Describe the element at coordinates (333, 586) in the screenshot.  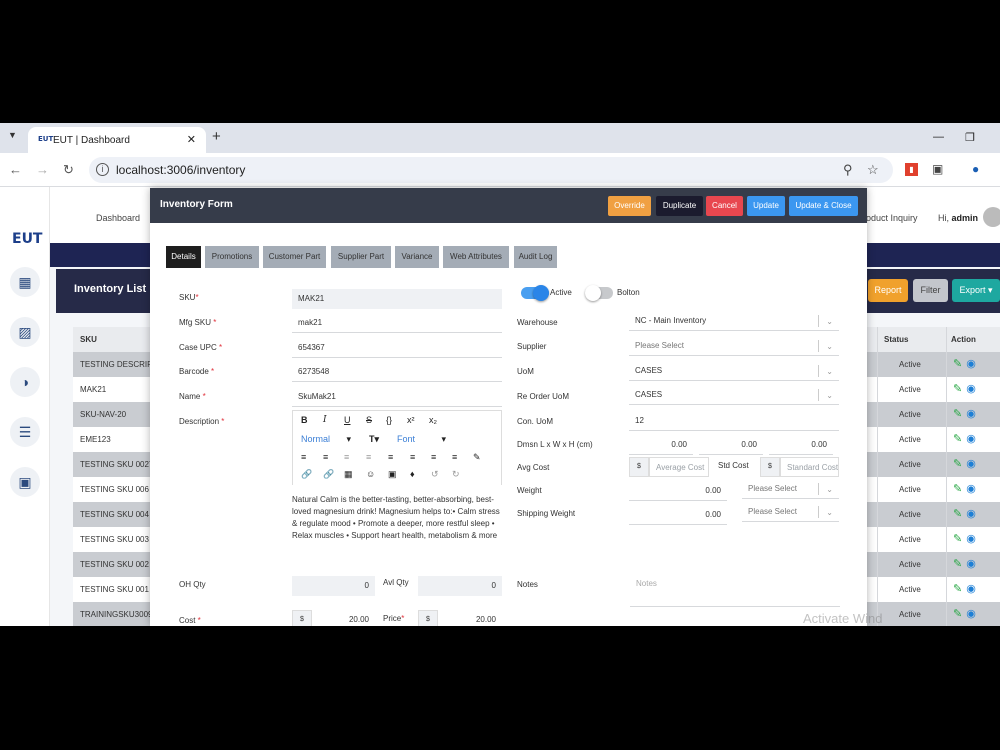
I see `oh-qty-field: 0` at that location.